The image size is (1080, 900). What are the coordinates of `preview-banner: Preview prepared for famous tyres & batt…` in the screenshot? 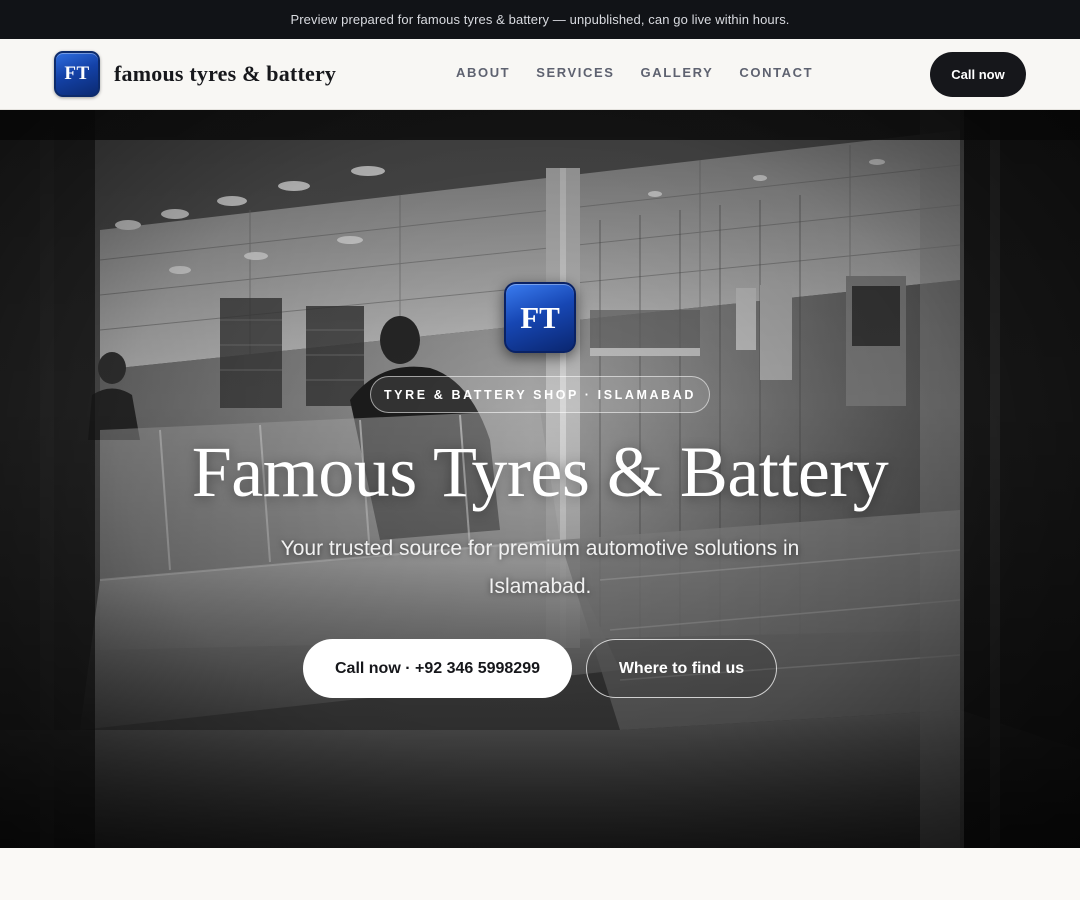 It's located at (540, 19).